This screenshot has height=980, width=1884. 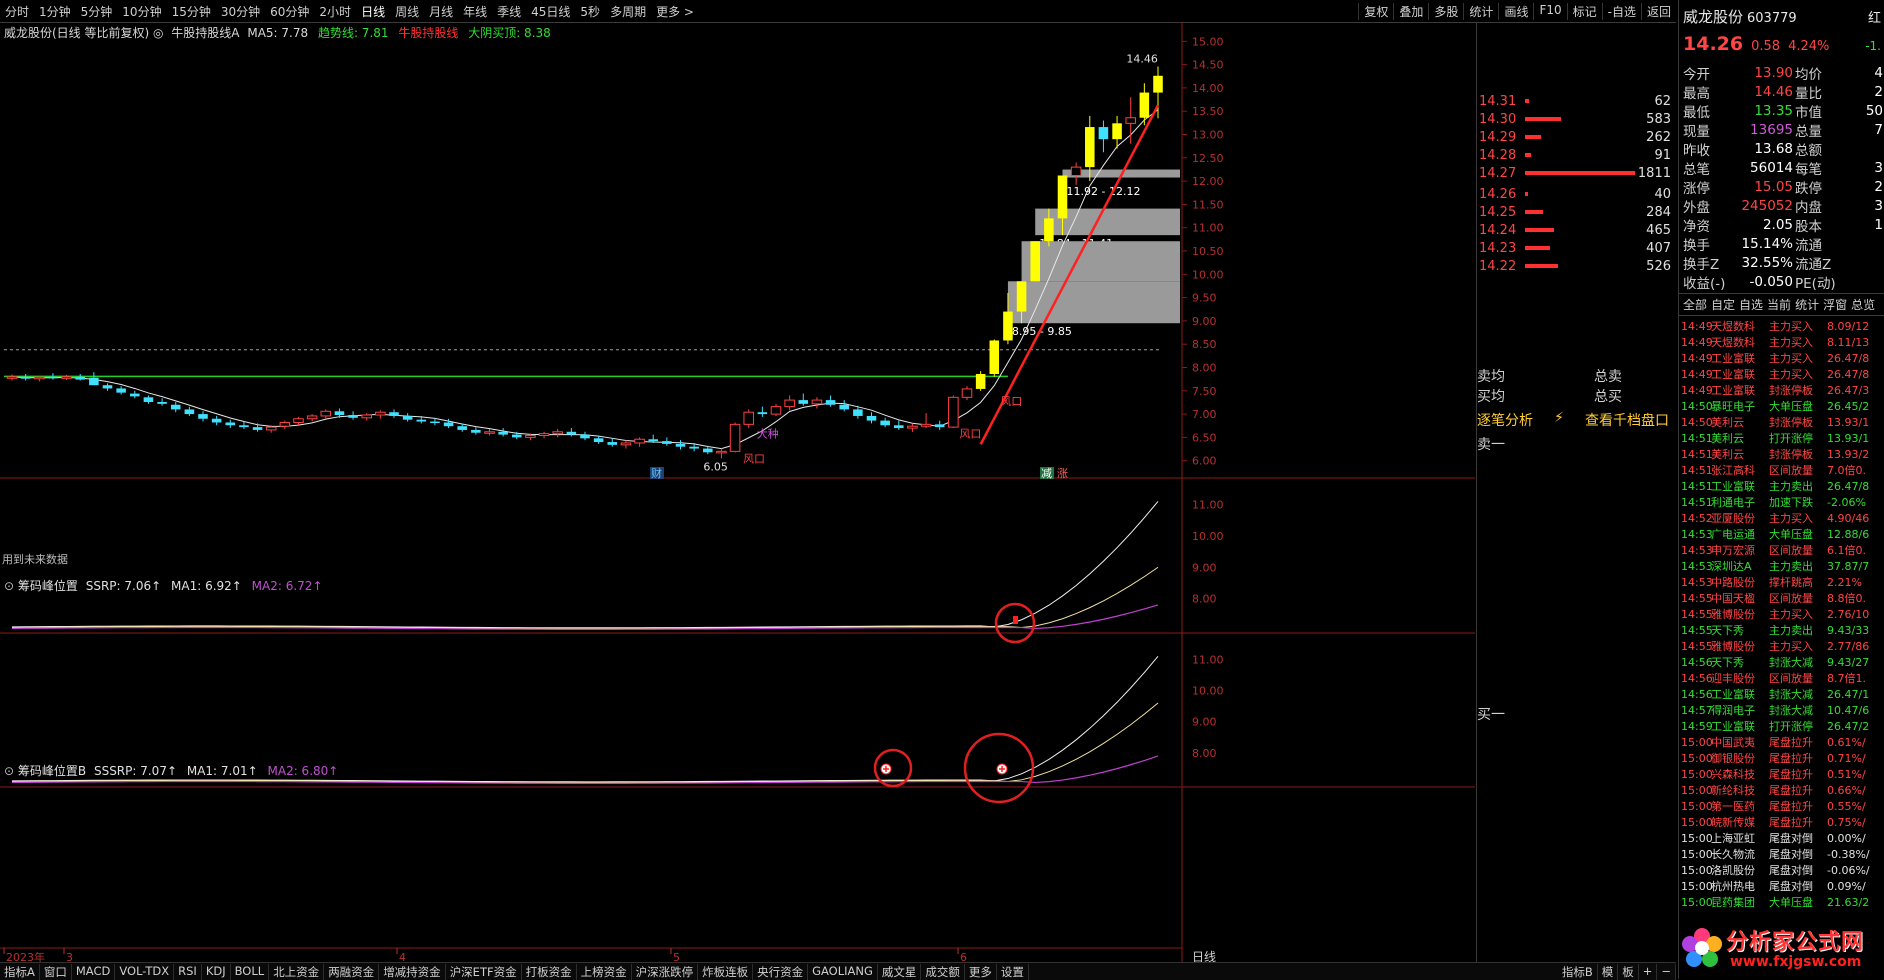 I want to click on tick-row: 15:00 中国武夷 尾盘拉升 0.61%/, so click(x=1782, y=742).